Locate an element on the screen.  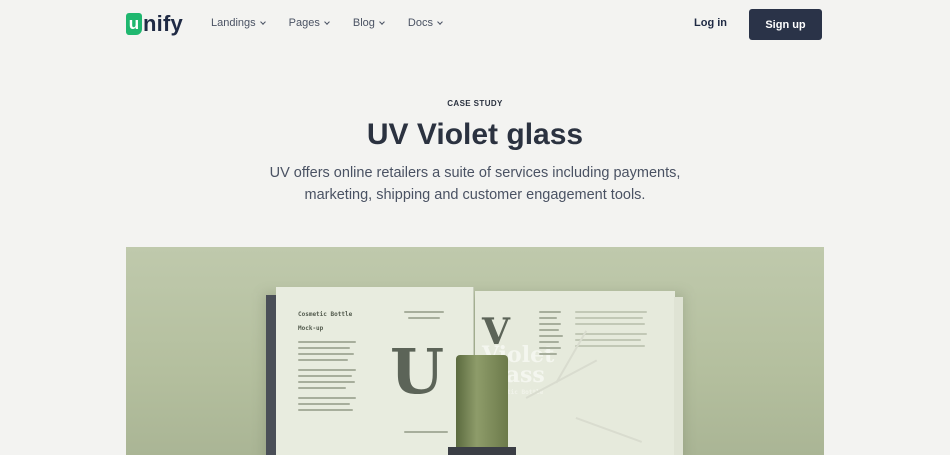
nav-item-label: Landings is located at coordinates (233, 23).